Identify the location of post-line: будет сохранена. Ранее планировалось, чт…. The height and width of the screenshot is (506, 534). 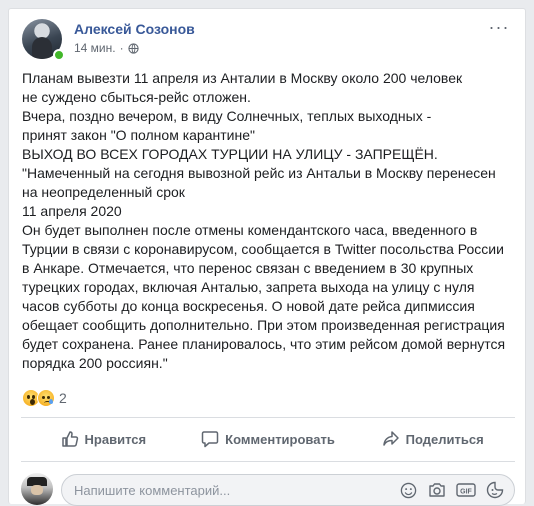
(264, 344).